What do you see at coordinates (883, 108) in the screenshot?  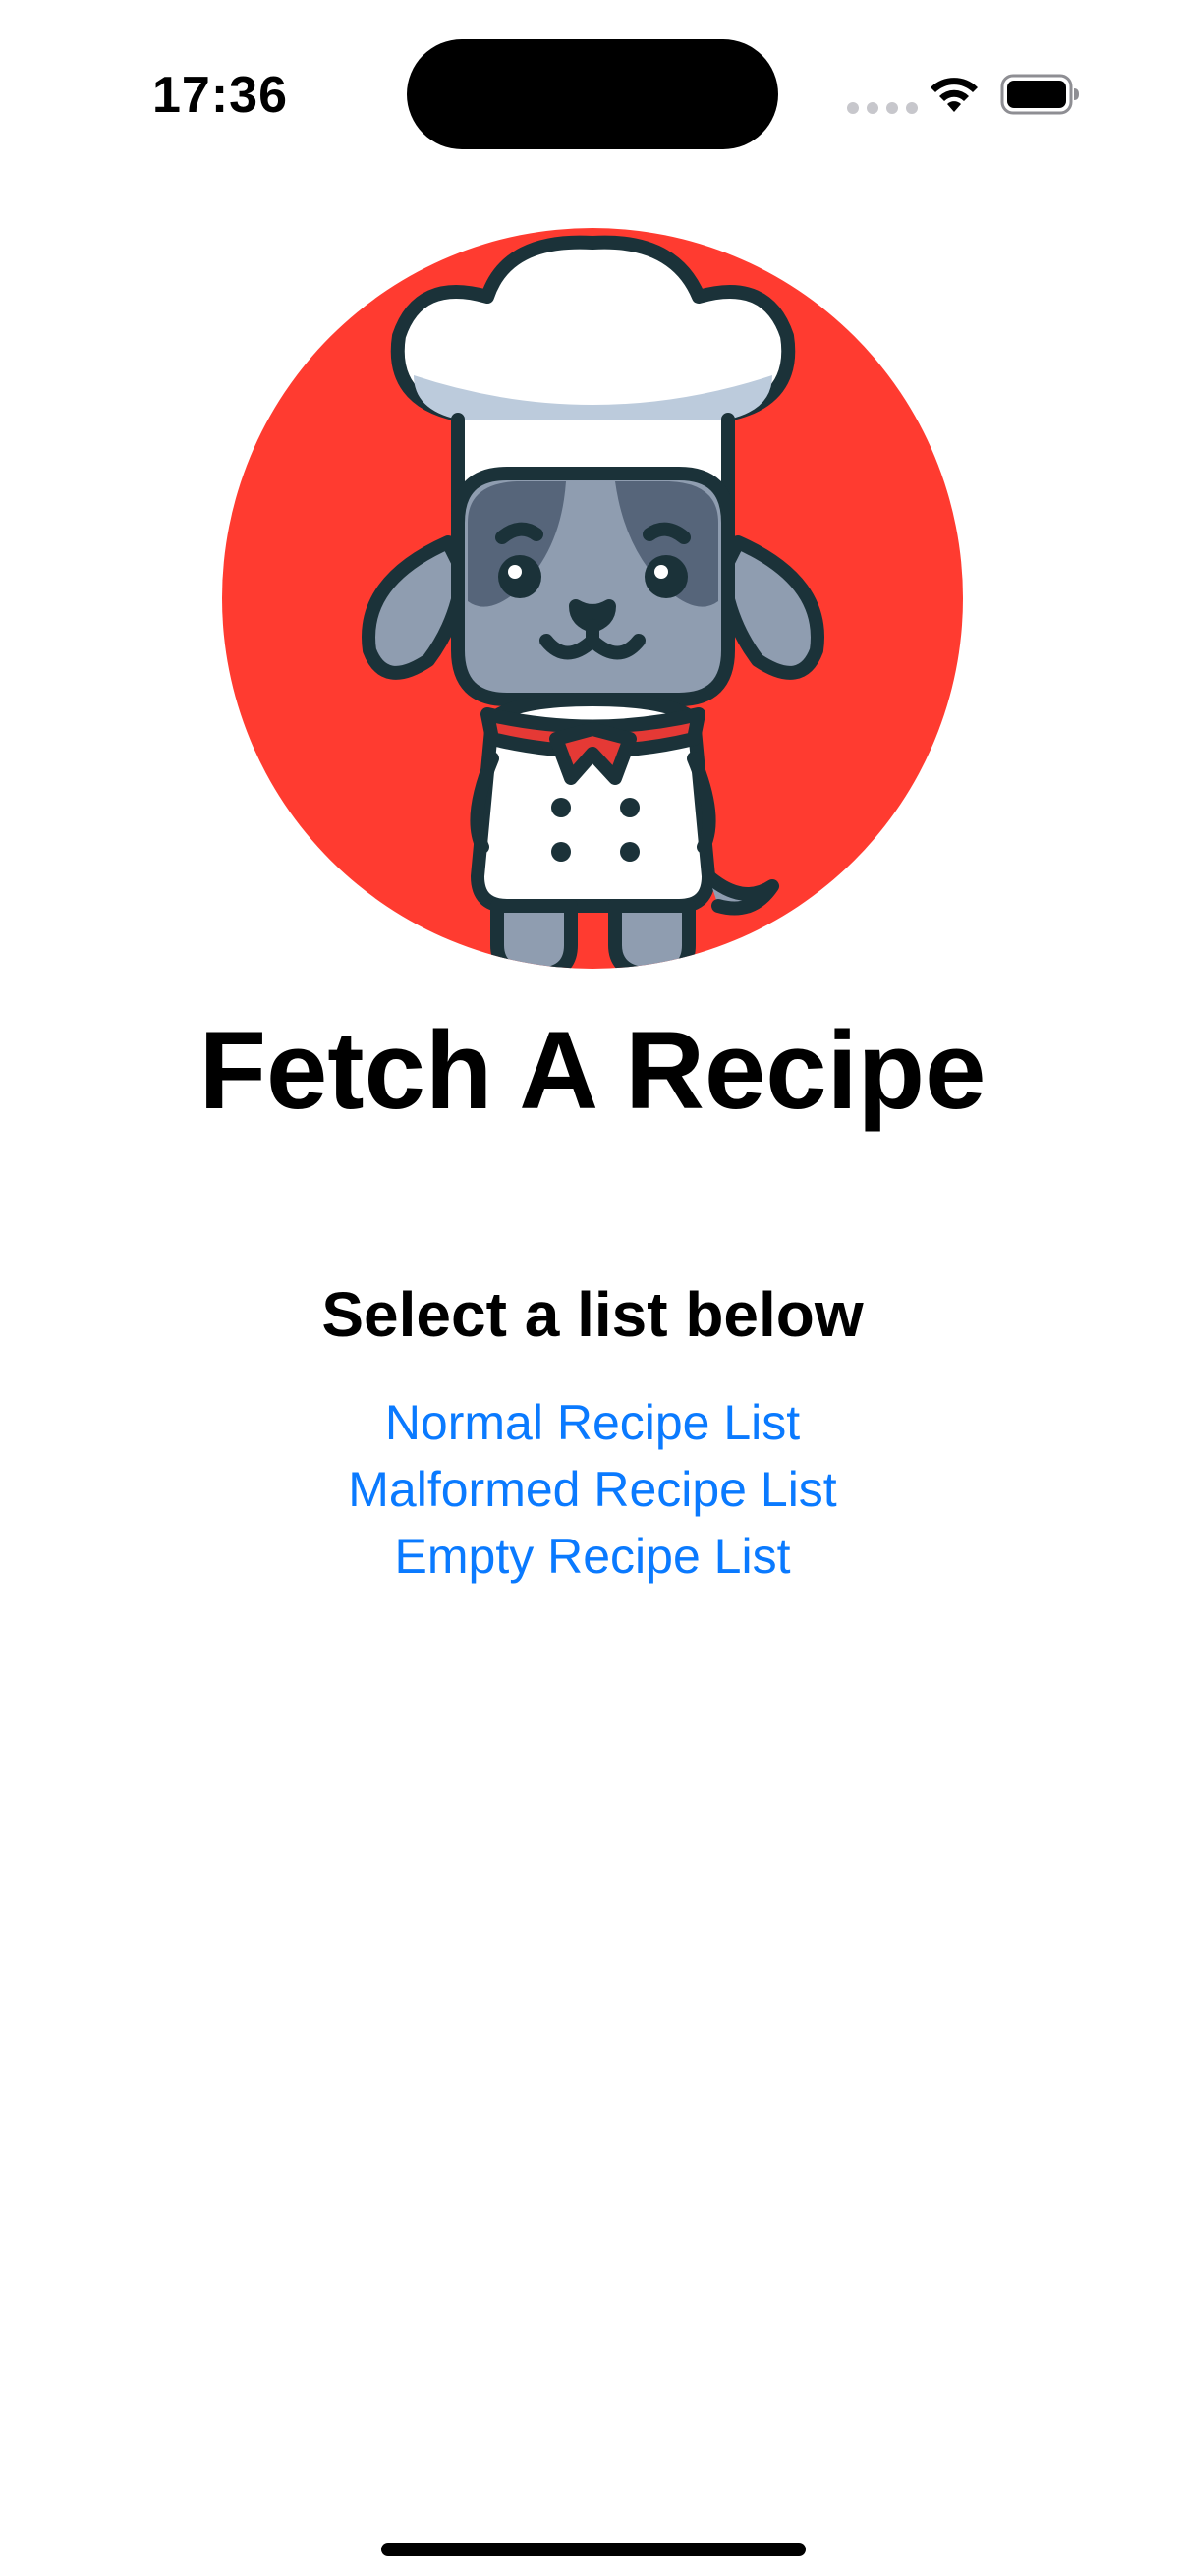 I see `signal-dots-icon` at bounding box center [883, 108].